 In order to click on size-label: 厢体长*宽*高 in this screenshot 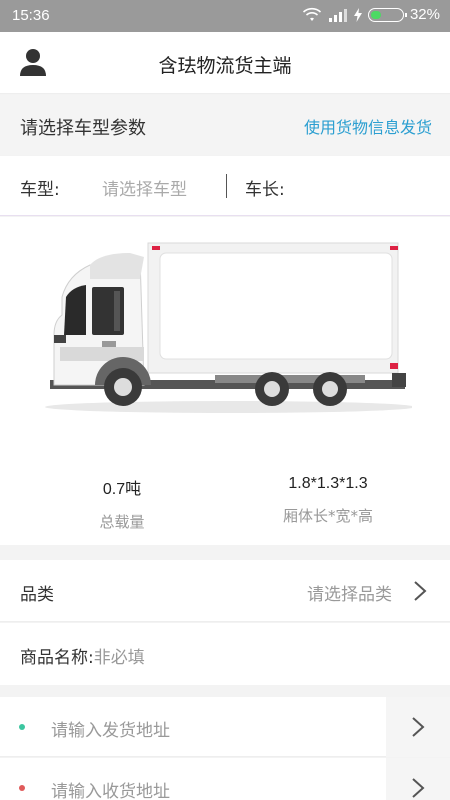, I will do `click(327, 516)`.